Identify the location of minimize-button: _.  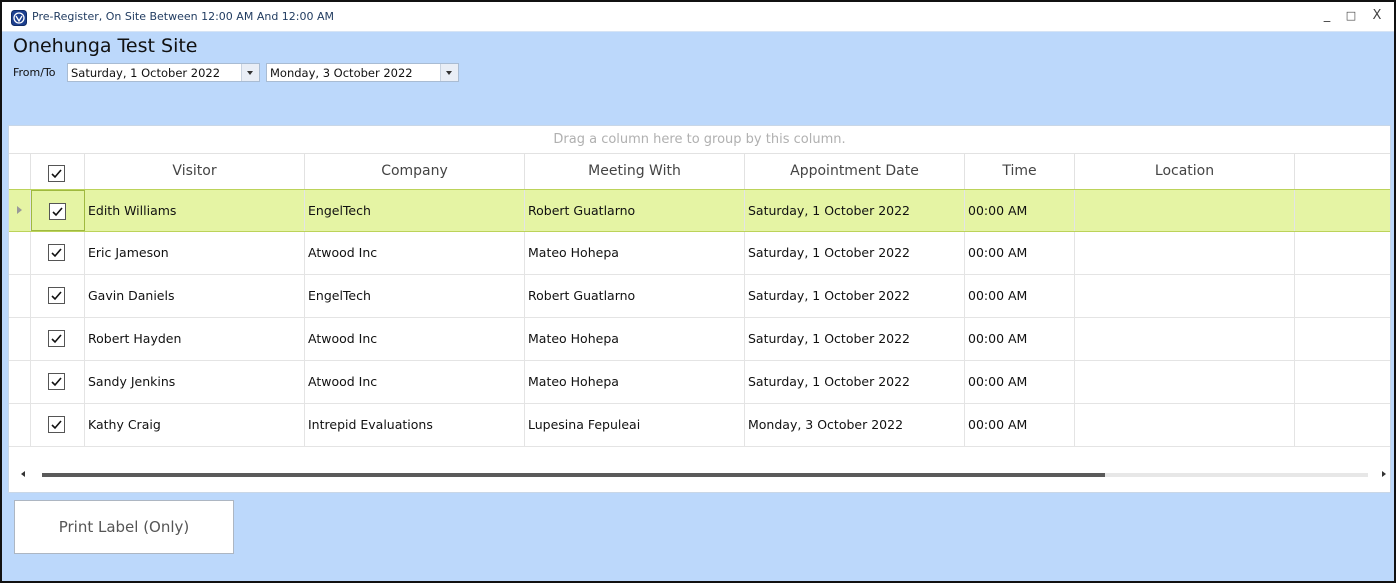
(1327, 16).